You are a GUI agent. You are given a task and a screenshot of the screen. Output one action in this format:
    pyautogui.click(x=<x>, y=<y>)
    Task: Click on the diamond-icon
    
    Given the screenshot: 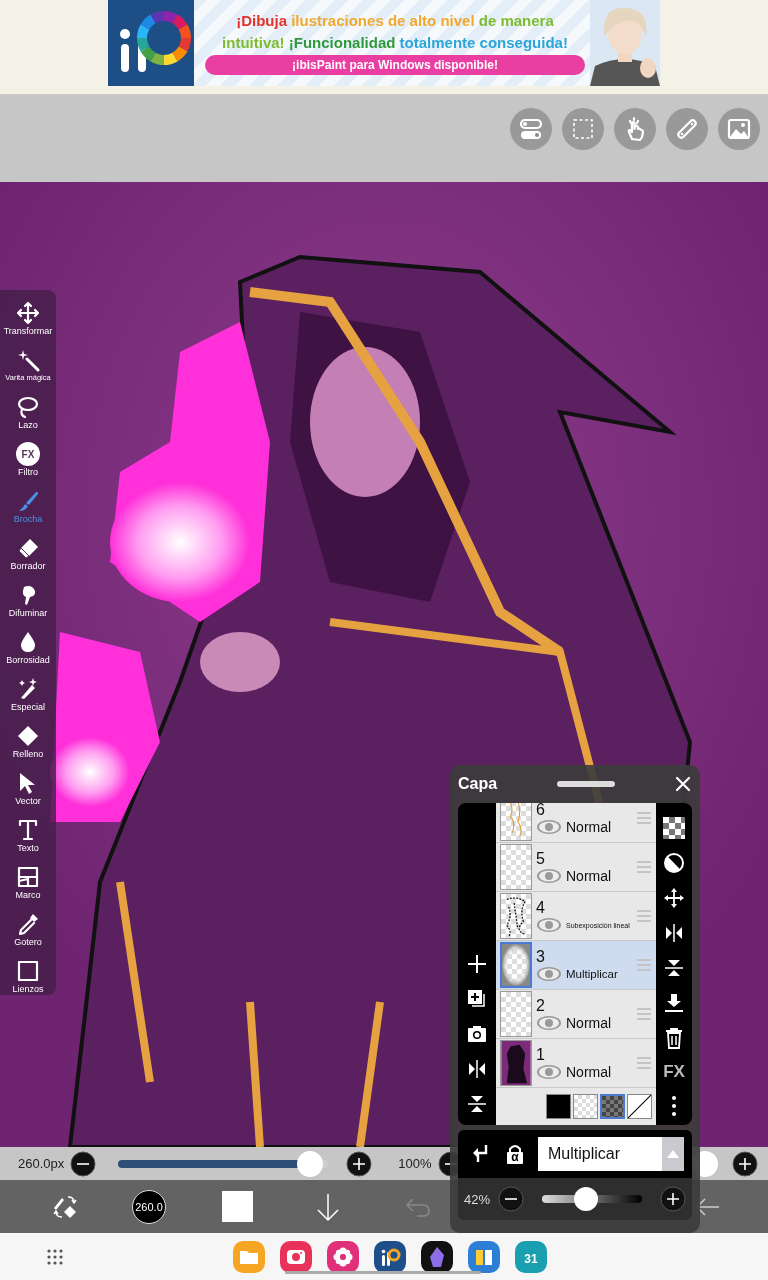 What is the action you would take?
    pyautogui.click(x=28, y=736)
    